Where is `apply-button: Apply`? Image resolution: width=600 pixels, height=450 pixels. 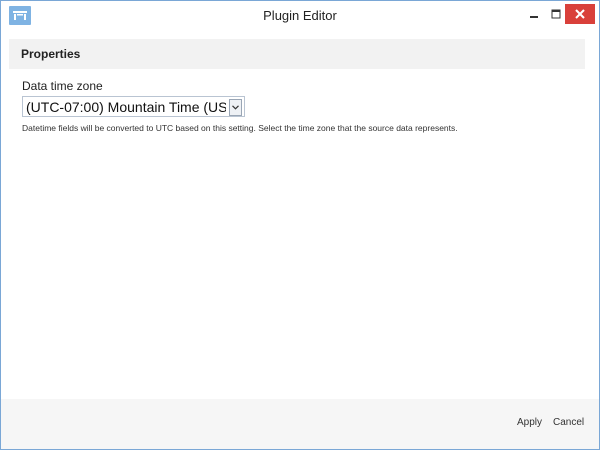
apply-button: Apply is located at coordinates (529, 422).